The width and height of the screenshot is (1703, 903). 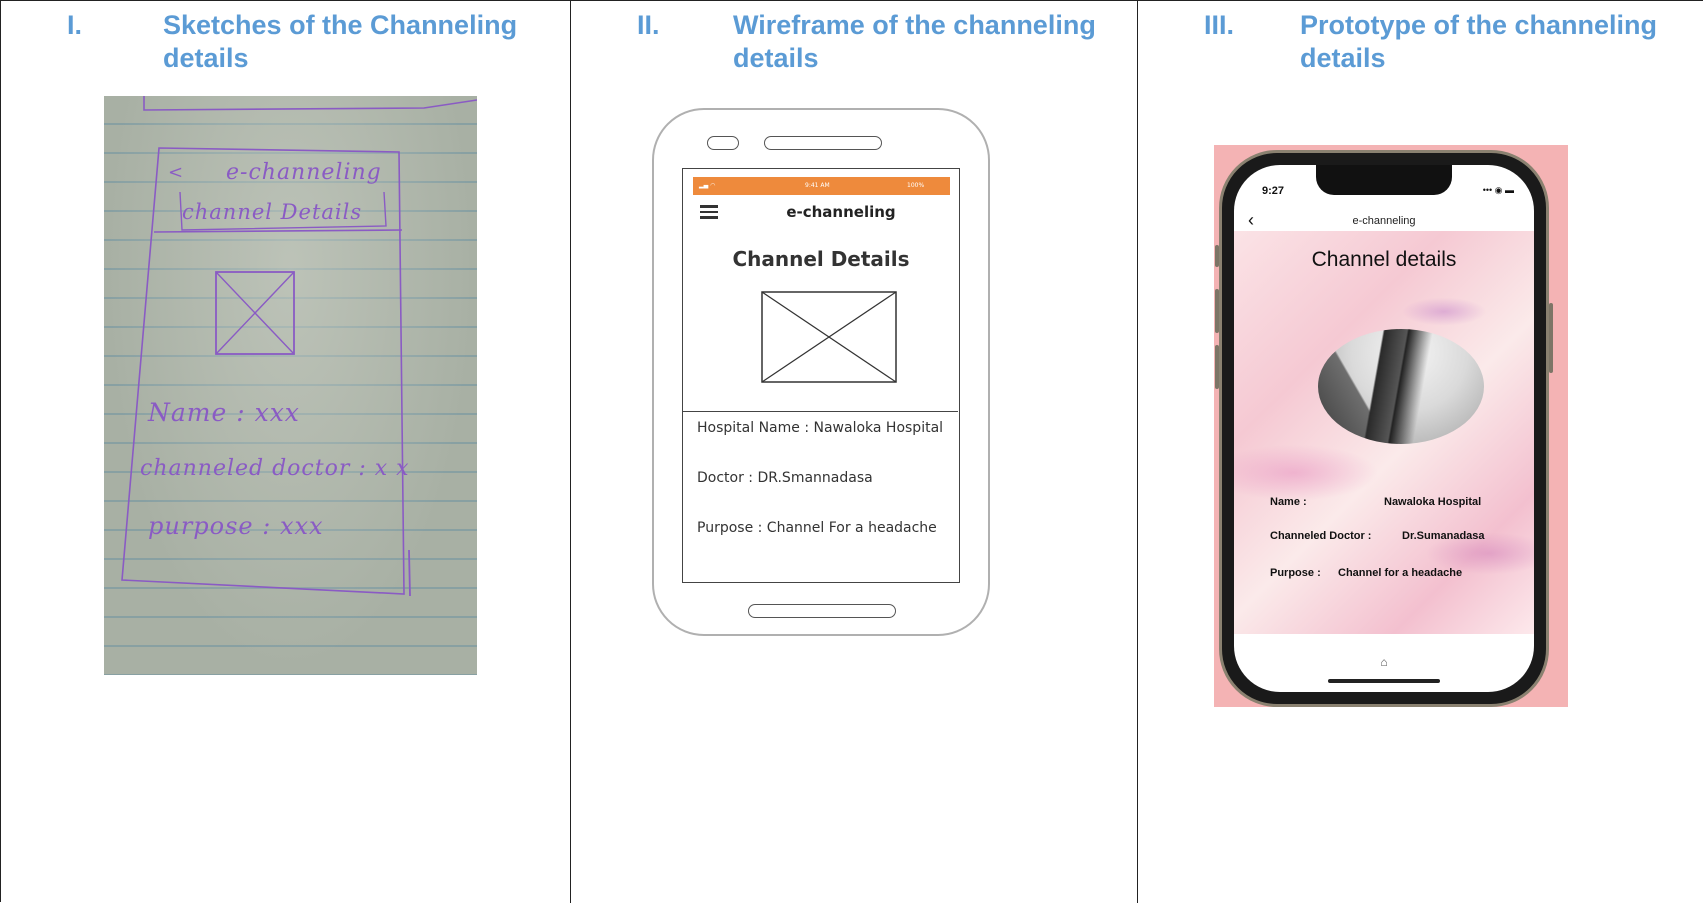 What do you see at coordinates (1217, 256) in the screenshot?
I see `mute-switch` at bounding box center [1217, 256].